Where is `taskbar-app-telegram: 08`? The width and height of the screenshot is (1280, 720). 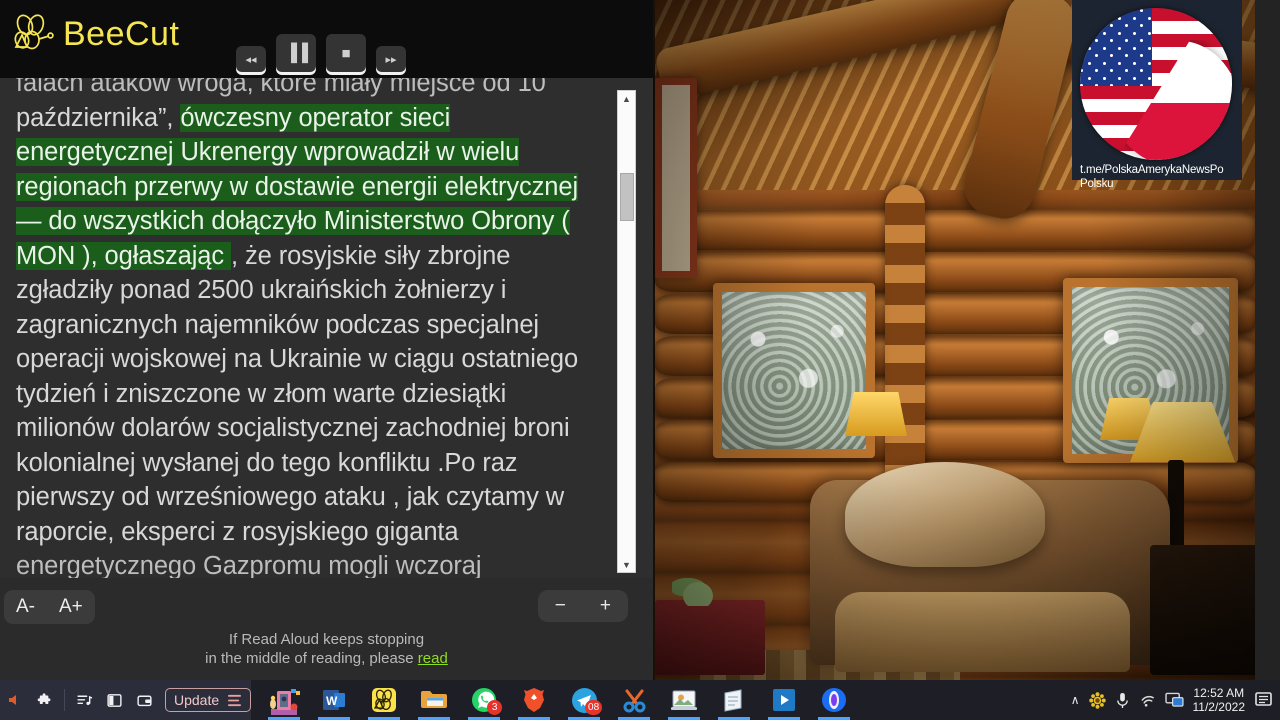
taskbar-app-telegram: 08 is located at coordinates (584, 700).